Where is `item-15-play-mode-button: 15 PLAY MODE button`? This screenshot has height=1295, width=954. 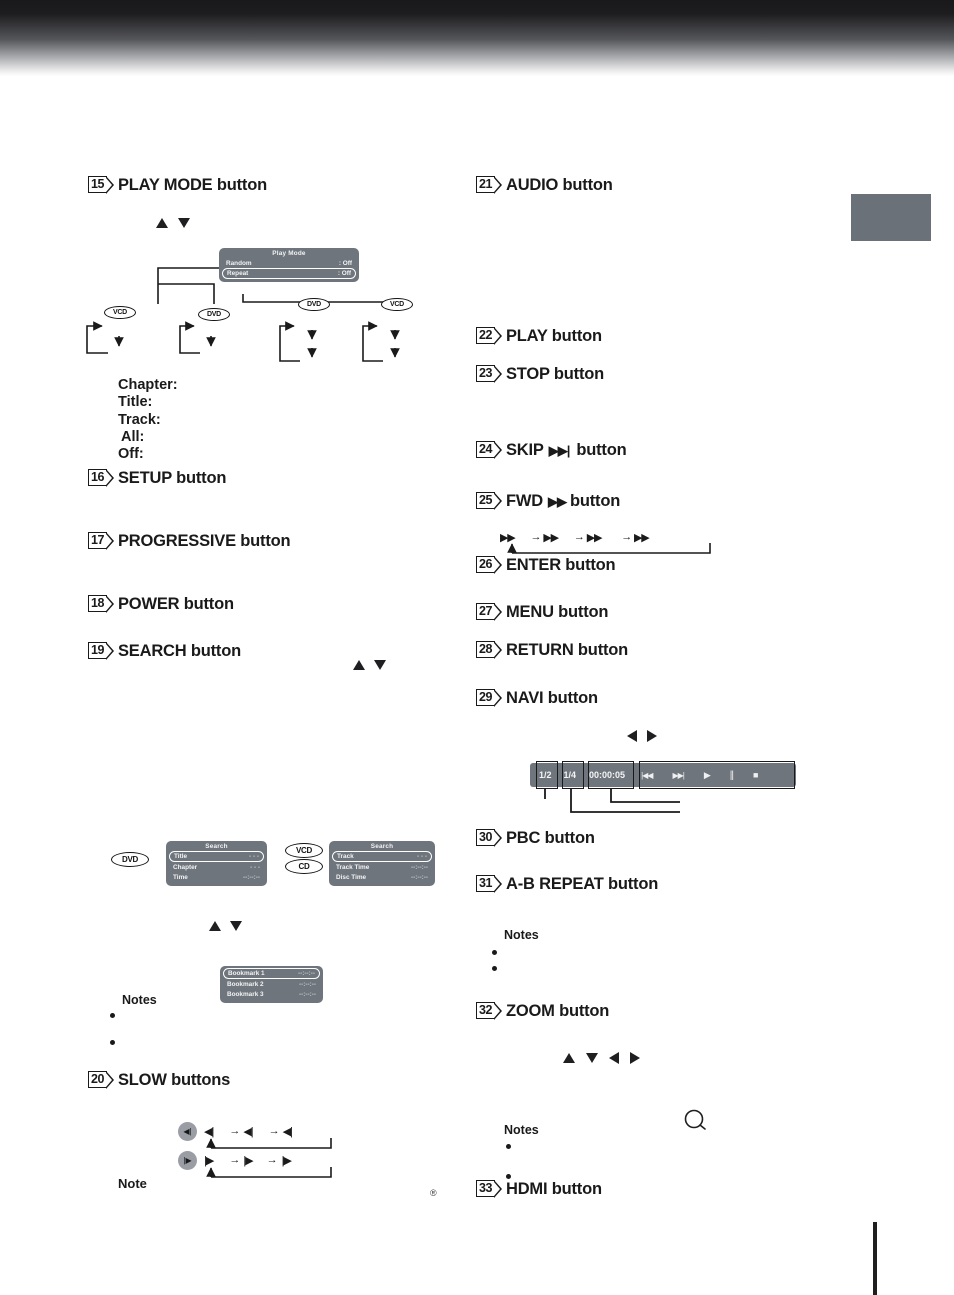 item-15-play-mode-button: 15 PLAY MODE button is located at coordinates (177, 185).